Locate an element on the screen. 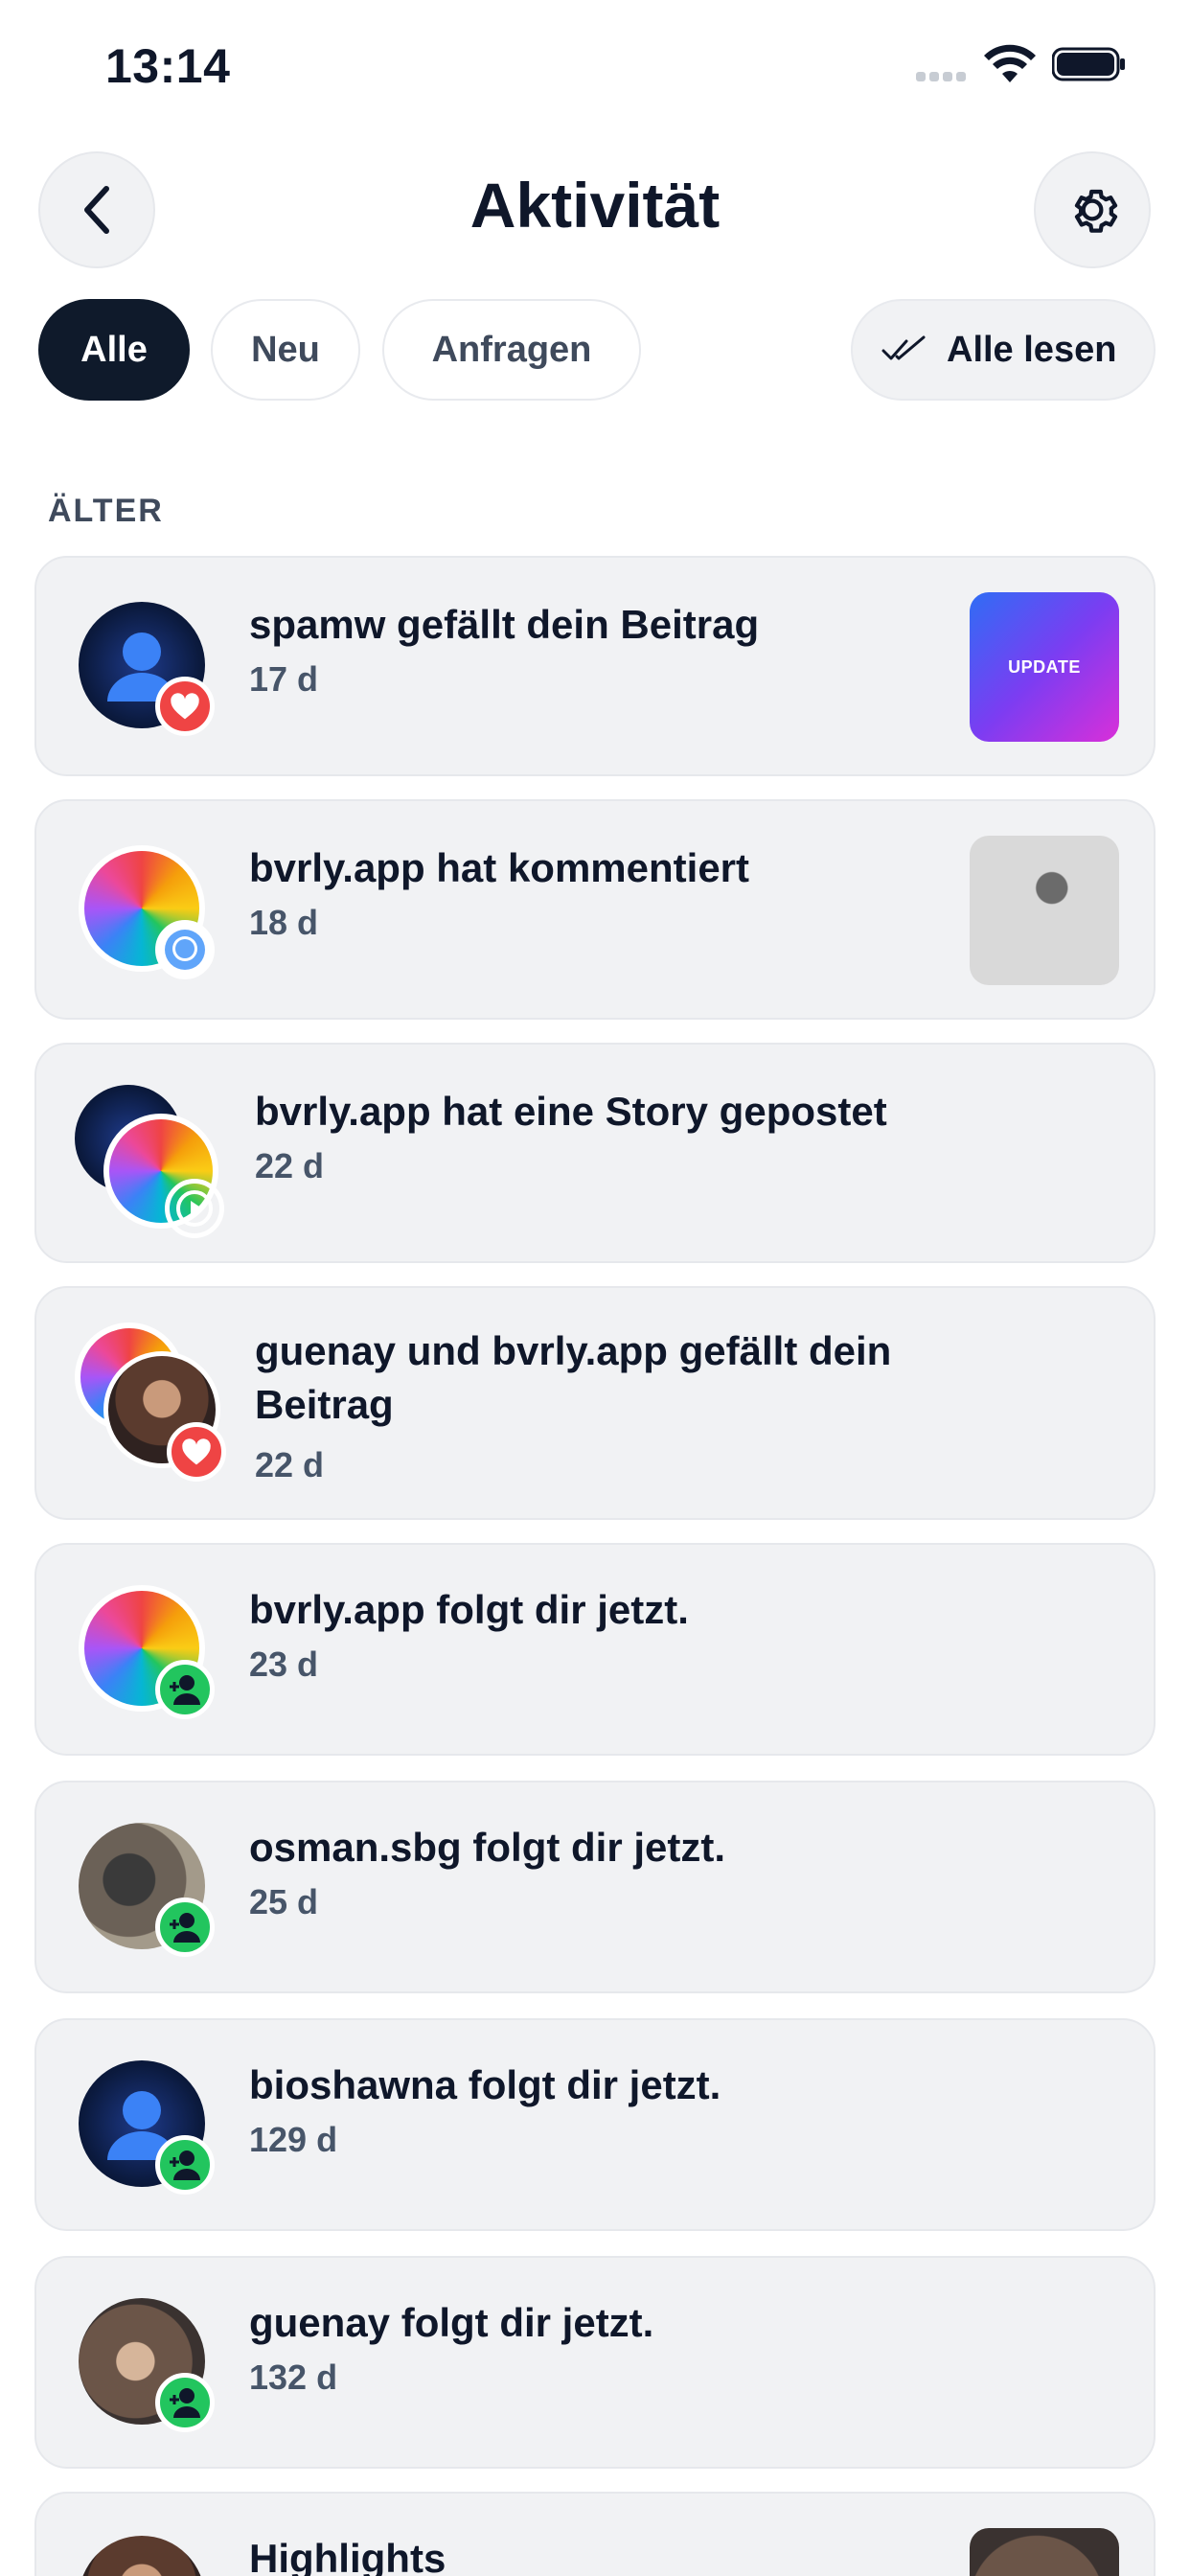 Image resolution: width=1190 pixels, height=2576 pixels. activity-item: guenay folgt dir jetzt. 132 d is located at coordinates (595, 2363).